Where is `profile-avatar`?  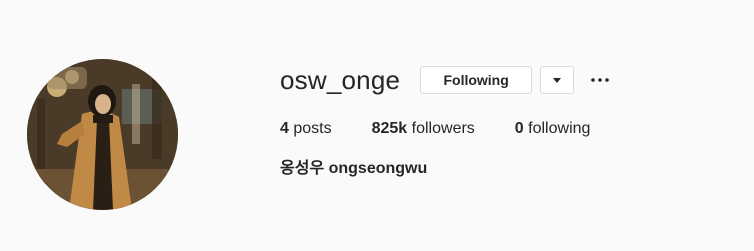 profile-avatar is located at coordinates (102, 134).